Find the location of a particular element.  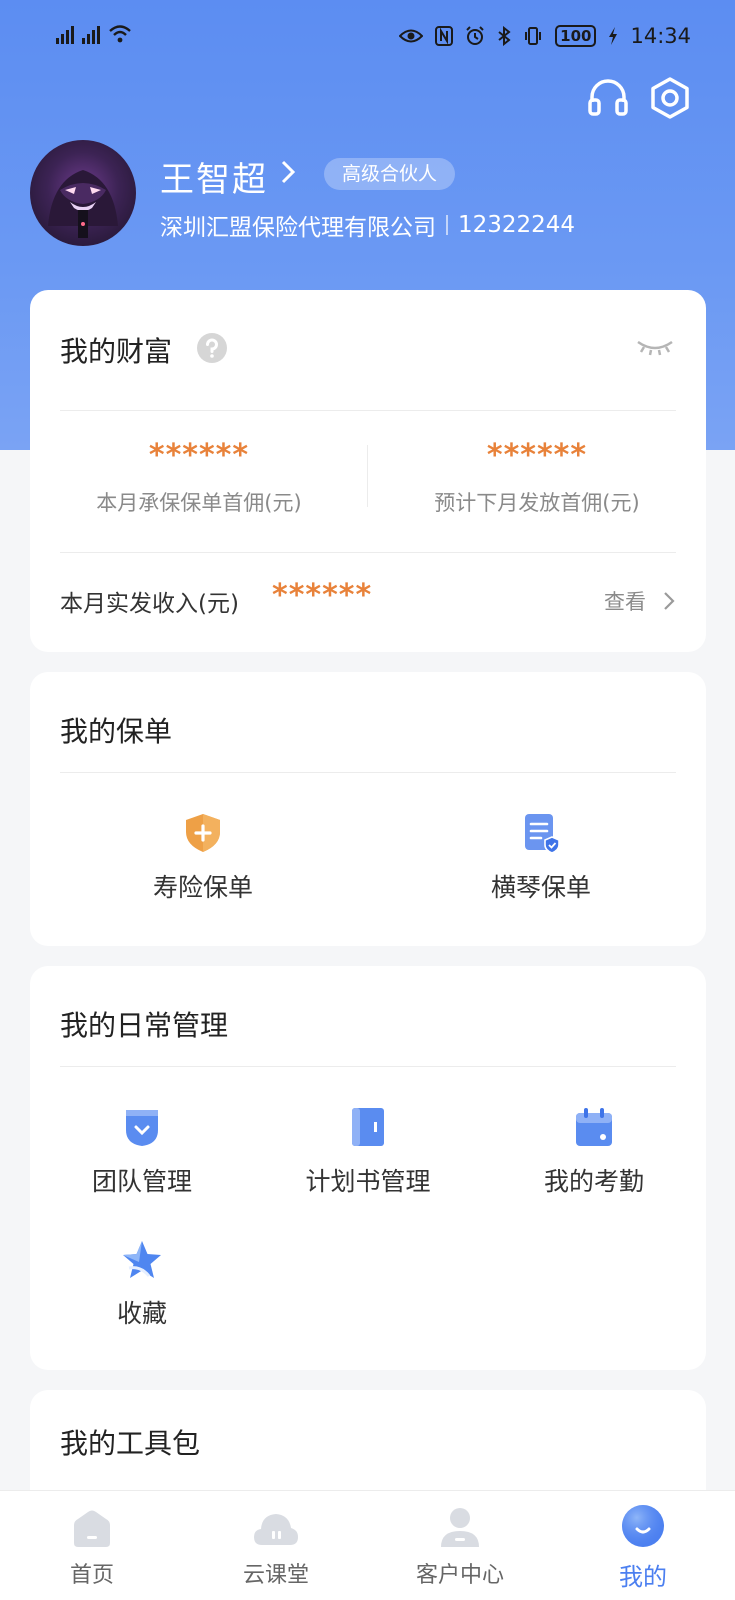

eye-icon is located at coordinates (411, 36).